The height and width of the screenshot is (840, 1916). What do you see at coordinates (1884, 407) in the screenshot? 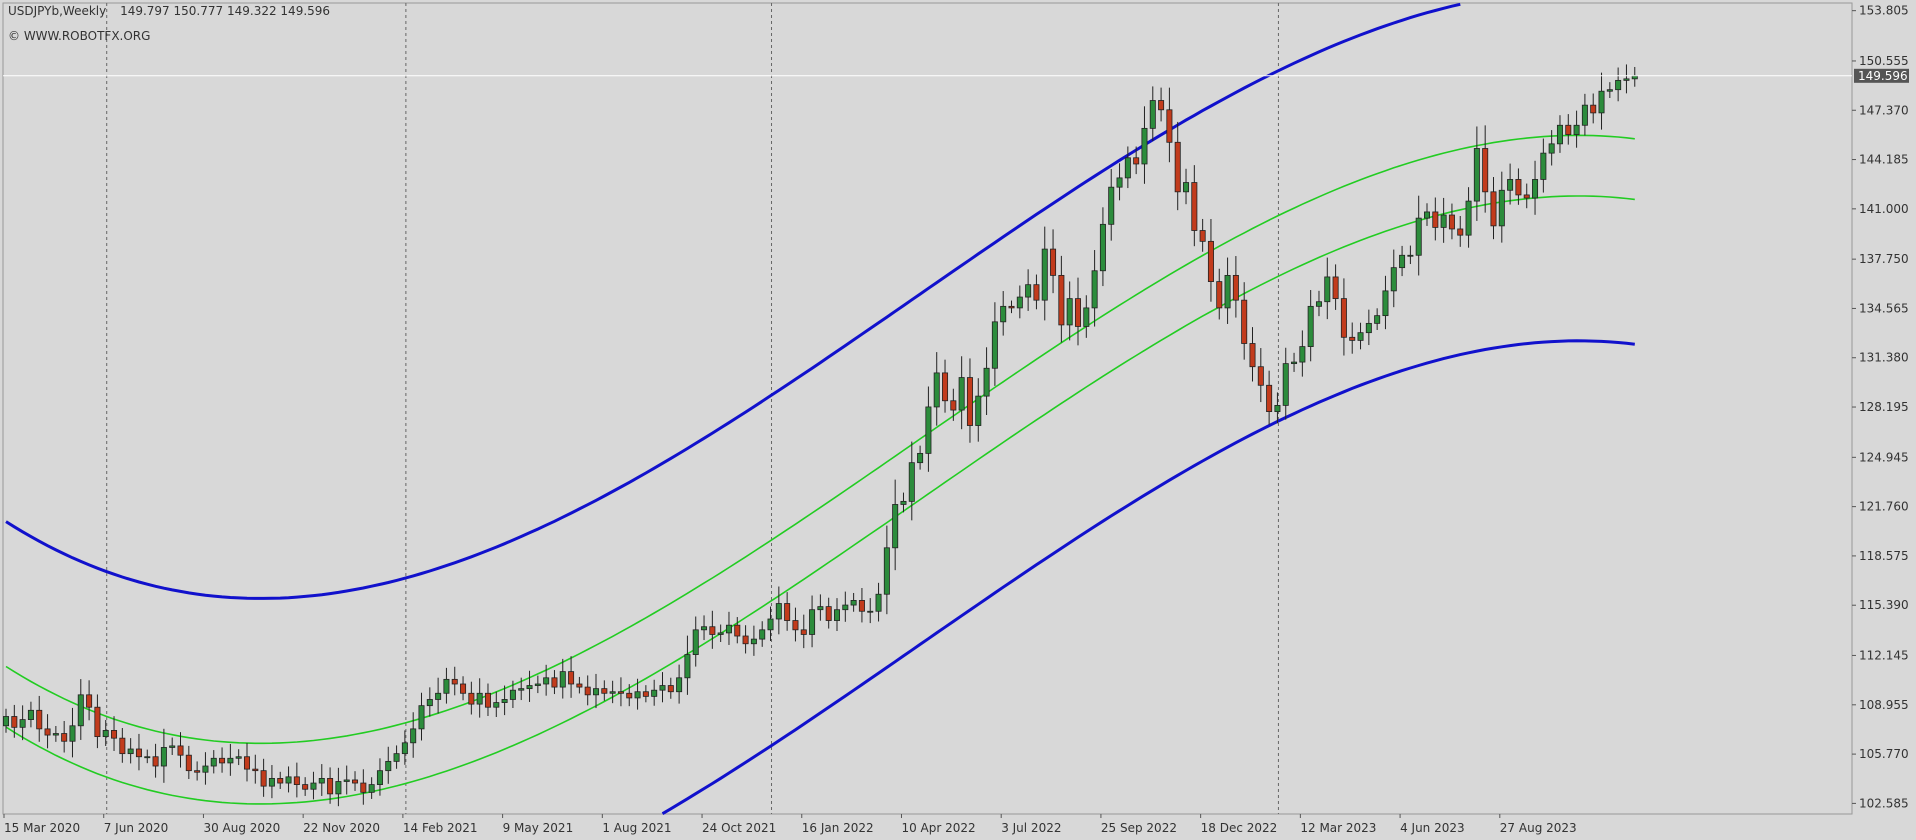
I see `y-tick-label: 128.195` at bounding box center [1884, 407].